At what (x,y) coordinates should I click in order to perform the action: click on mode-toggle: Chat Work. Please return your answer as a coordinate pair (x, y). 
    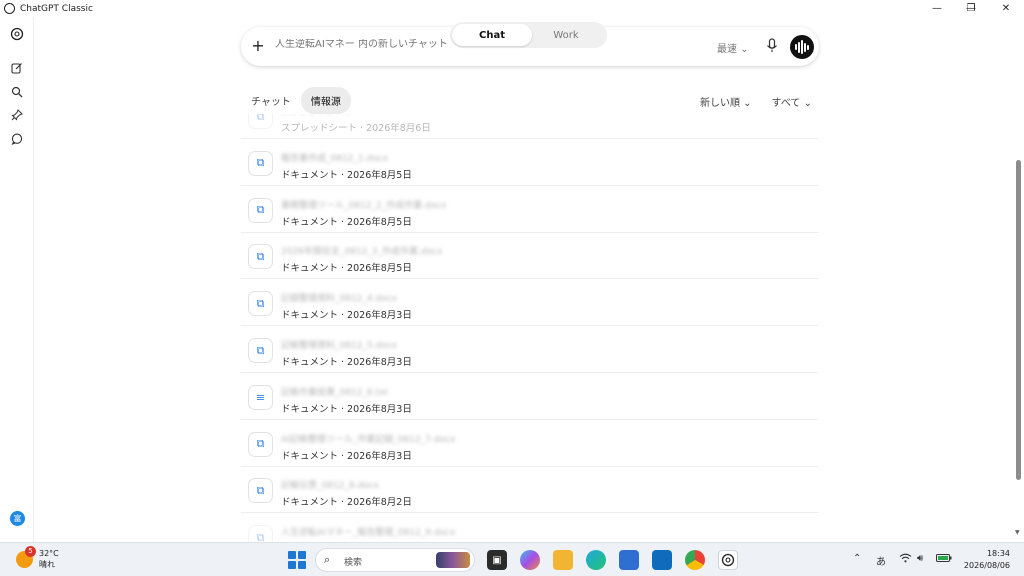
    Looking at the image, I should click on (528, 35).